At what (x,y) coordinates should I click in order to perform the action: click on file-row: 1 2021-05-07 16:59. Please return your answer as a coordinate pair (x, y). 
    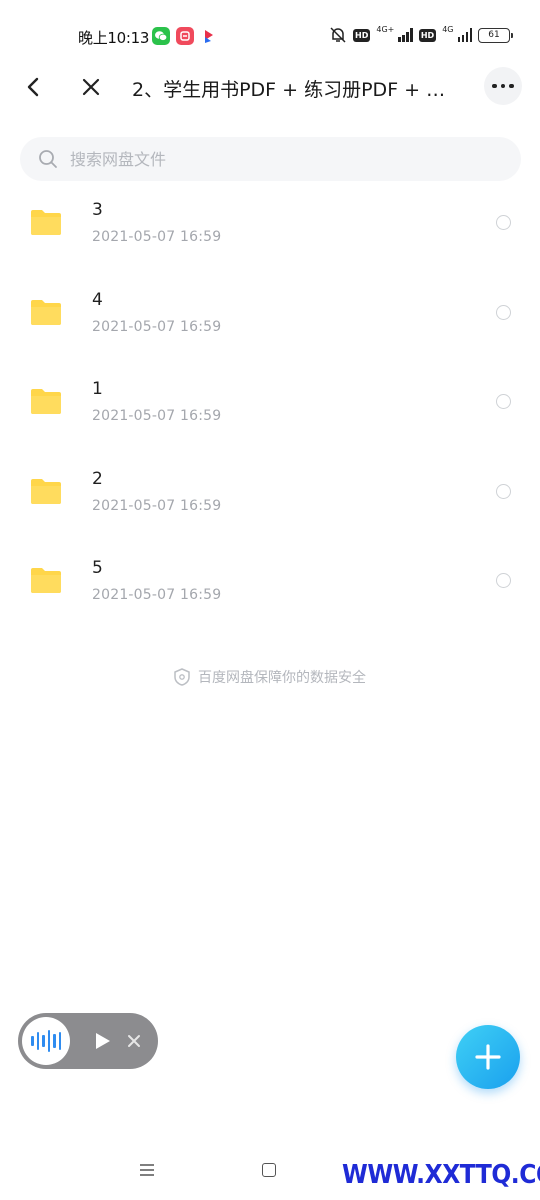
    Looking at the image, I should click on (270, 402).